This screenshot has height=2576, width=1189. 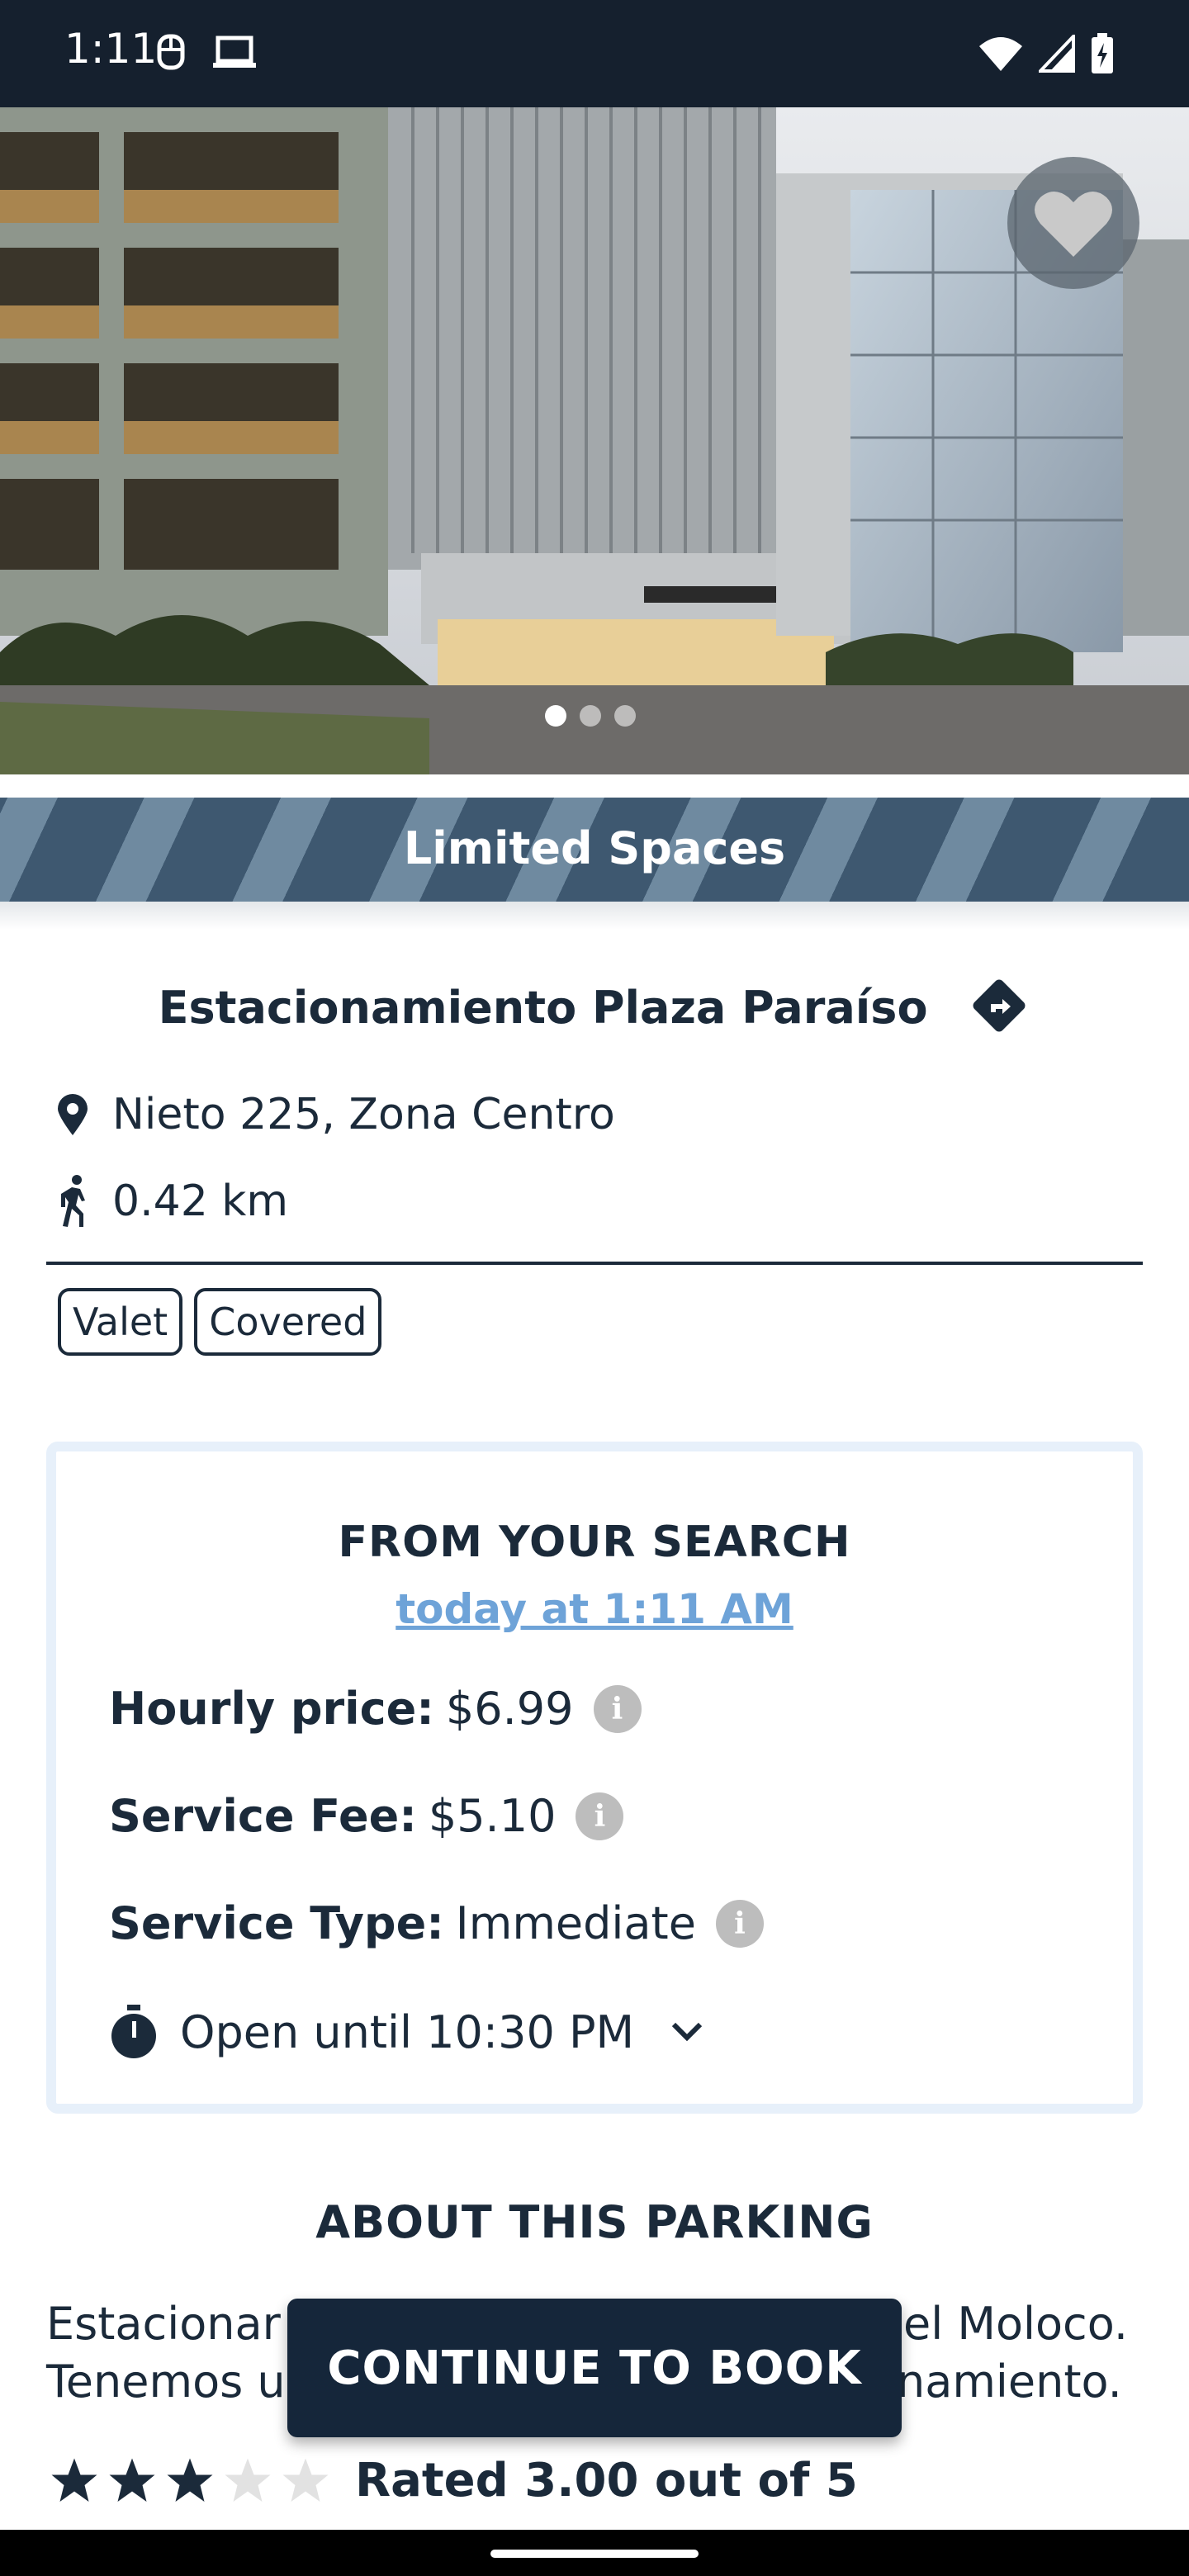 What do you see at coordinates (594, 1609) in the screenshot?
I see `search-time-link: today at 1:11 AM` at bounding box center [594, 1609].